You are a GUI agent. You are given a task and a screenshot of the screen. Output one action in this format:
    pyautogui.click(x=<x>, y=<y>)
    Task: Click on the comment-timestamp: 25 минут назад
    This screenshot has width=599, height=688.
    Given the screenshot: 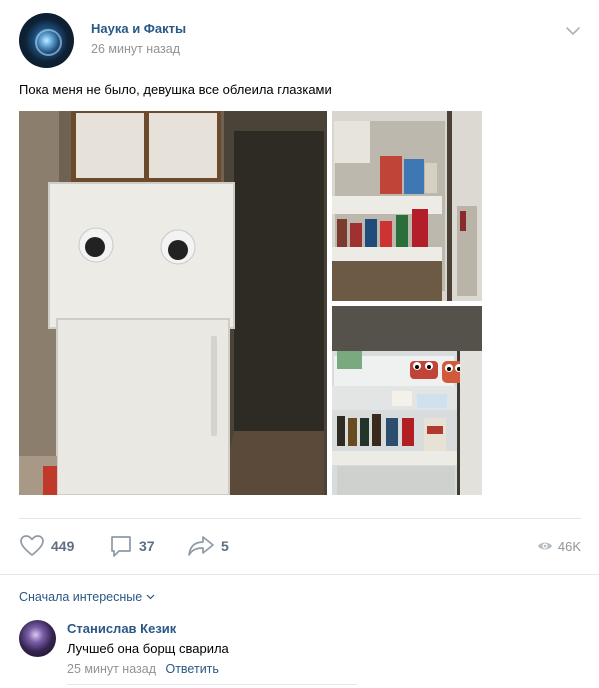 What is the action you would take?
    pyautogui.click(x=111, y=669)
    